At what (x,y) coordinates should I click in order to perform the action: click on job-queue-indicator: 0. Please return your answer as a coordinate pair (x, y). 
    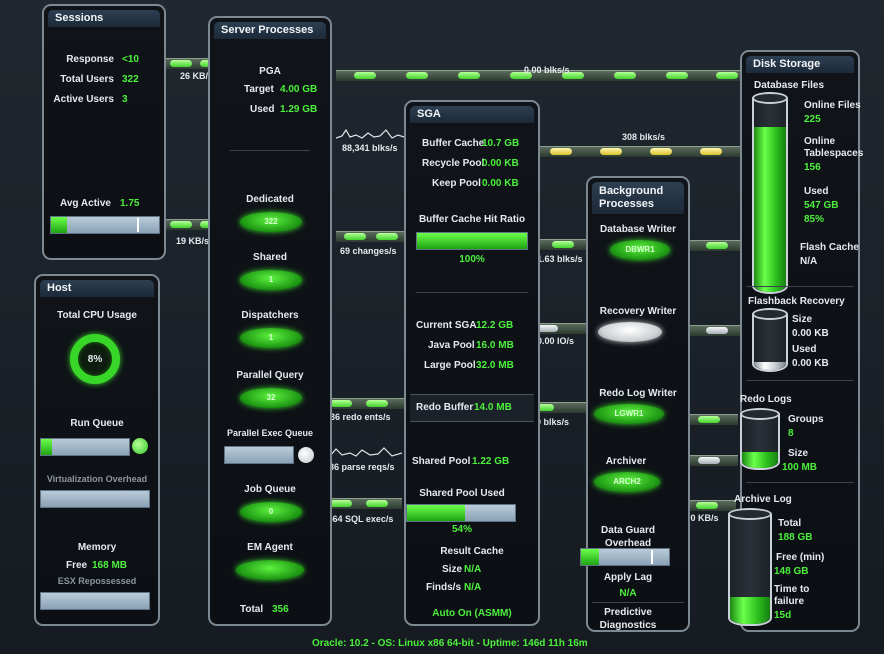
    Looking at the image, I should click on (271, 512).